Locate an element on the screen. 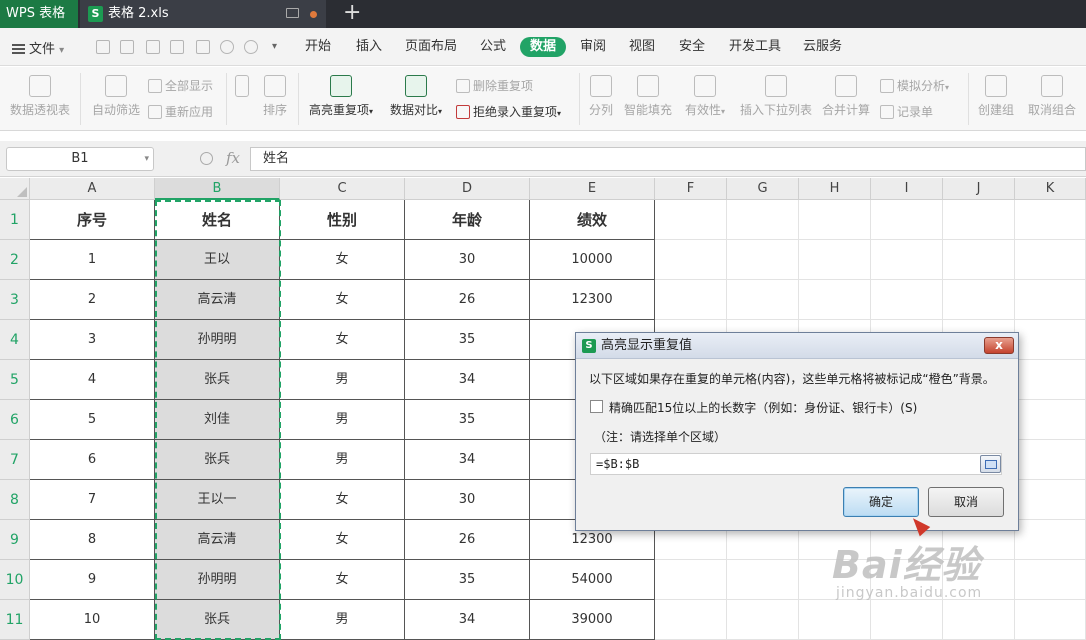 This screenshot has width=1086, height=640. cell-c7: 男 is located at coordinates (342, 460).